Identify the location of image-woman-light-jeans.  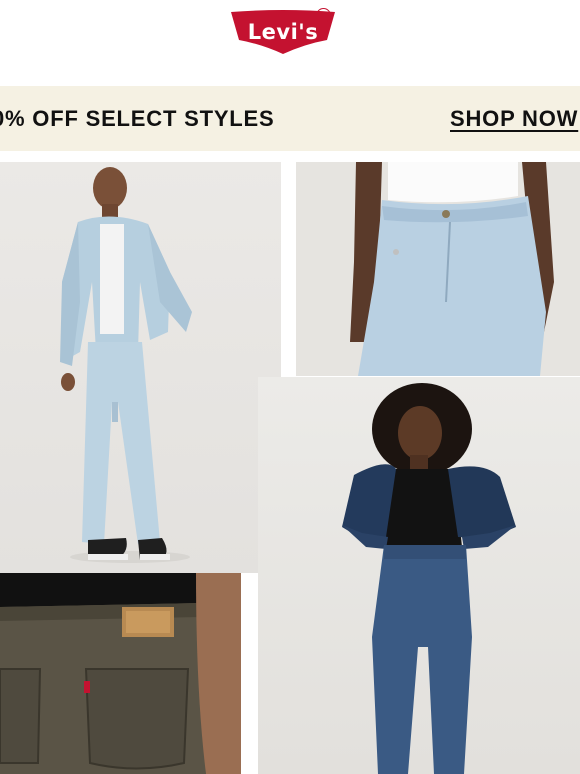
(438, 269).